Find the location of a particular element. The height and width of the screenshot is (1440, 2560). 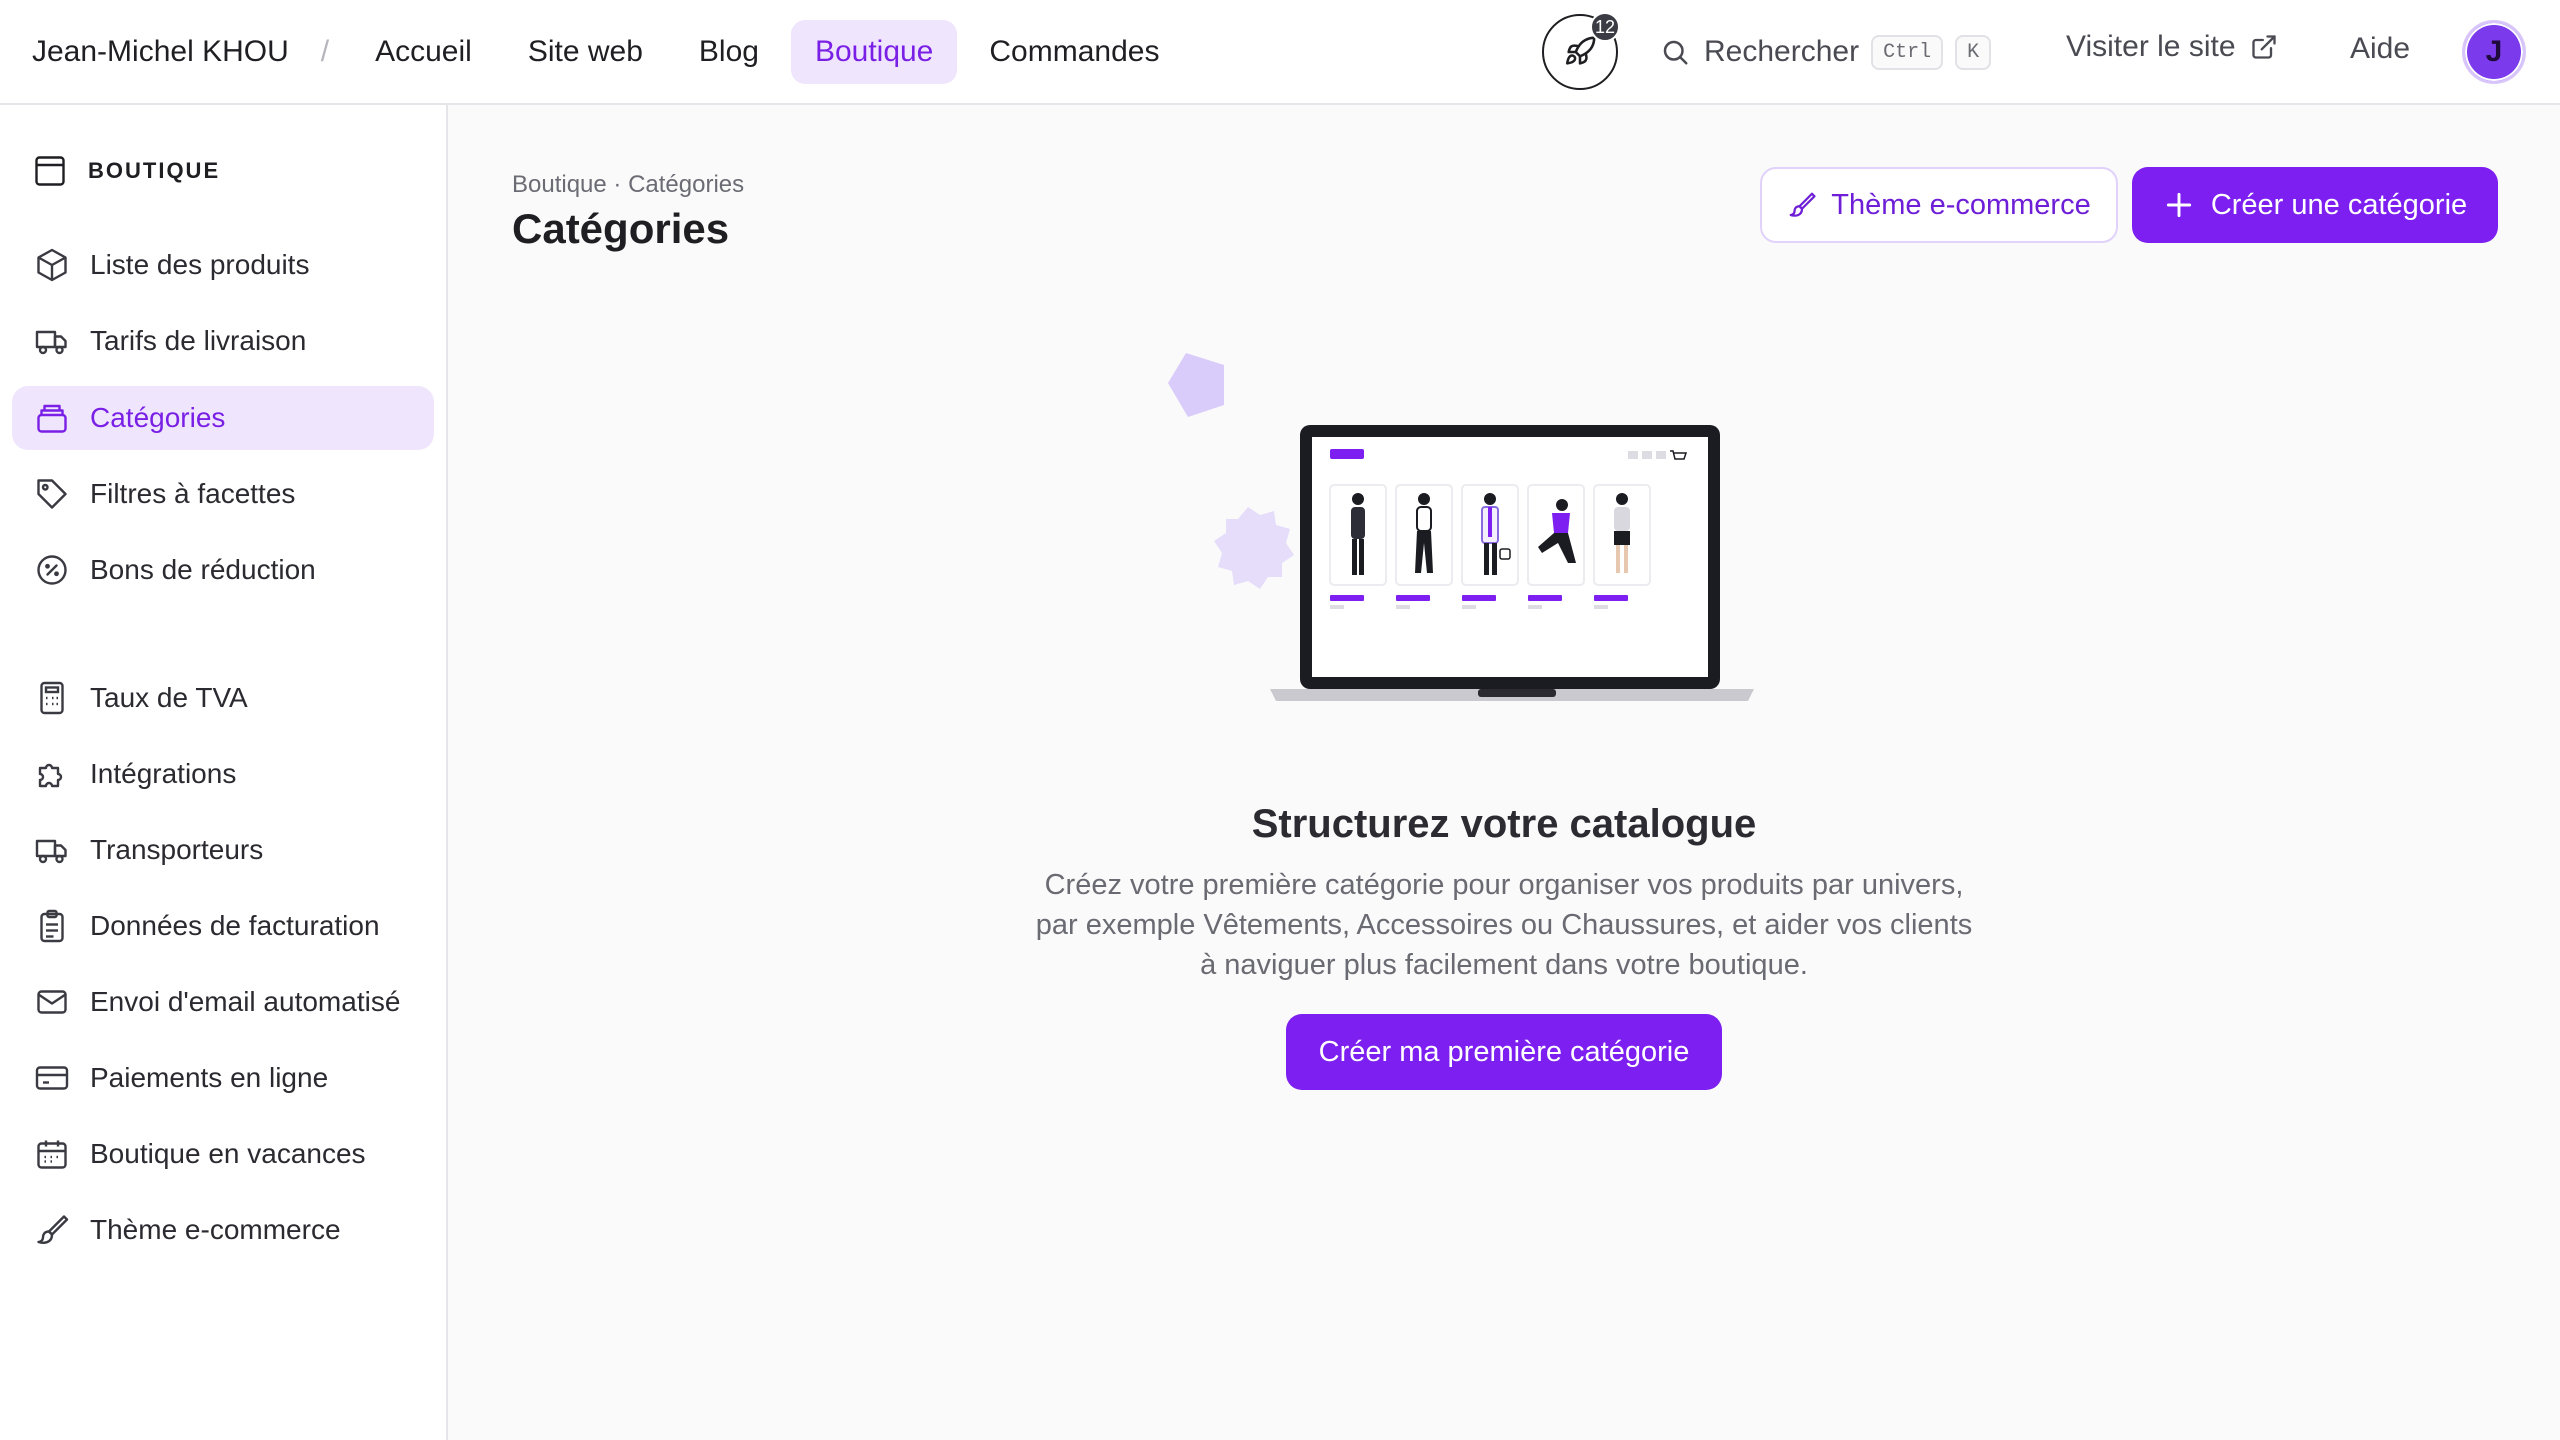

empty-state-title: Structurez votre catalogue is located at coordinates (1504, 824).